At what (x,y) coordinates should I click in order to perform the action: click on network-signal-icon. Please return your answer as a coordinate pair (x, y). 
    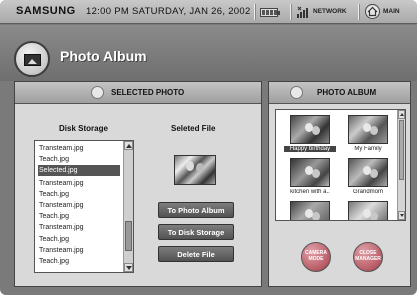
    Looking at the image, I should click on (304, 12).